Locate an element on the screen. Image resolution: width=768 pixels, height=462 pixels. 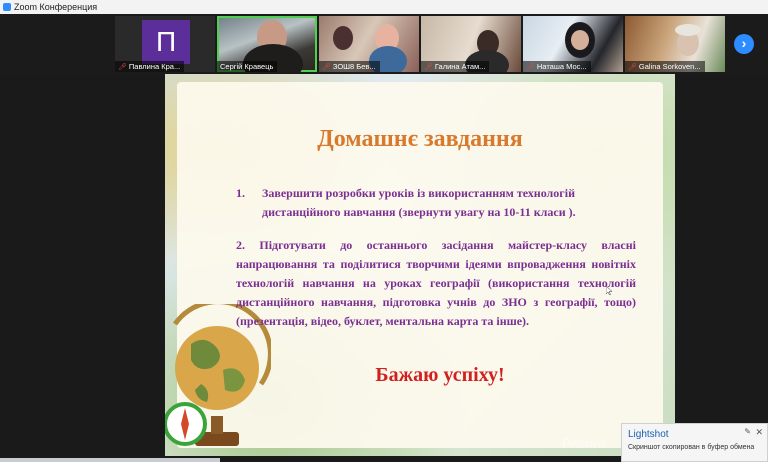
slide-title: Домашнє завдання is located at coordinates (420, 139).